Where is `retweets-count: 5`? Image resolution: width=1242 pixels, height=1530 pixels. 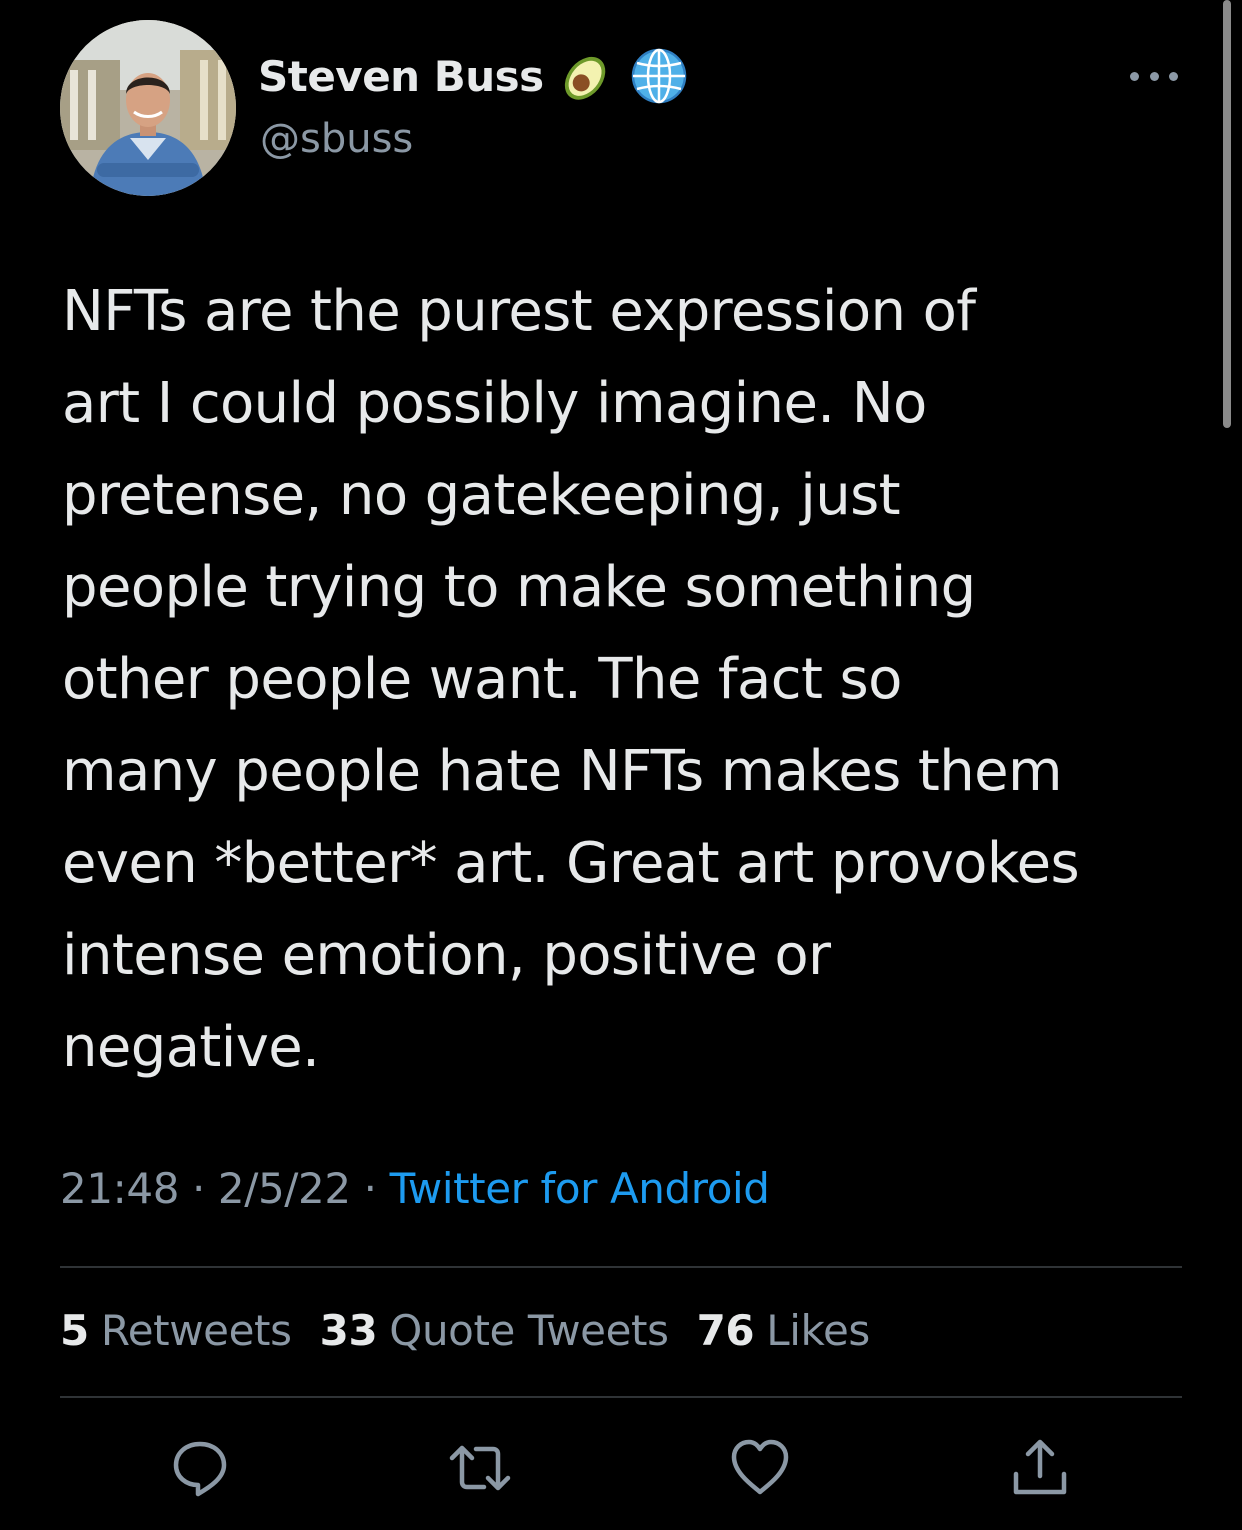 retweets-count: 5 is located at coordinates (74, 1330).